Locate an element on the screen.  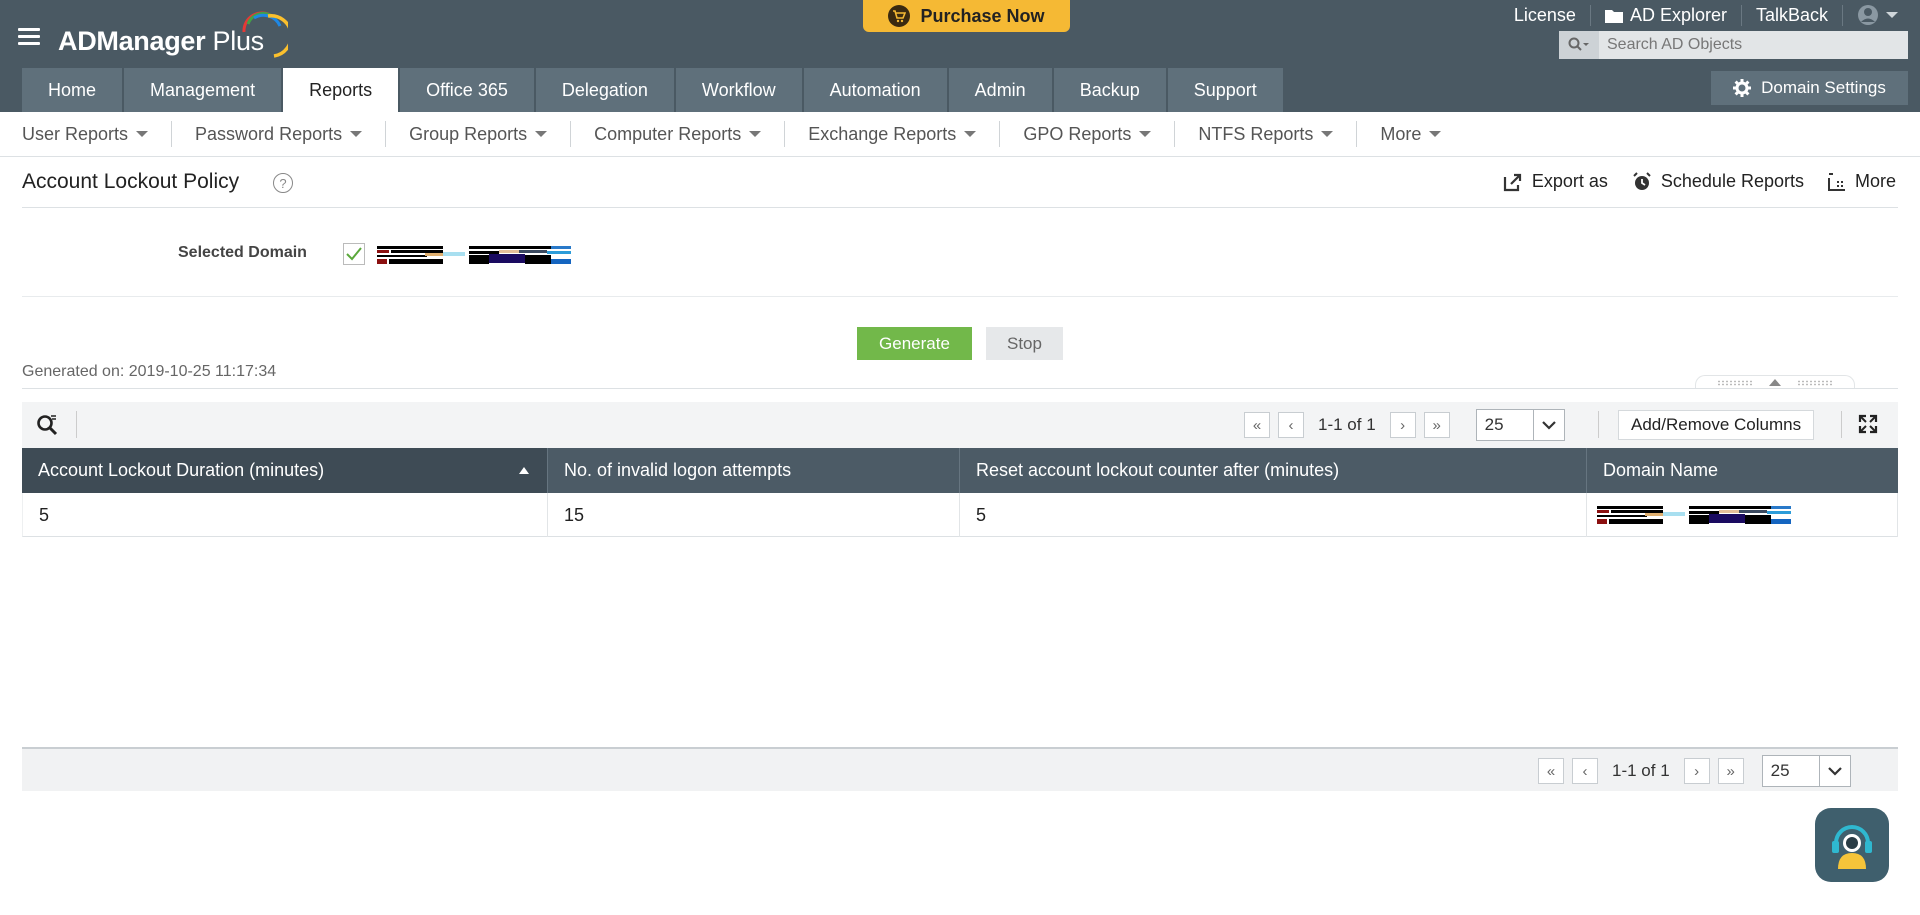
tab-backup: Backup is located at coordinates (1109, 90).